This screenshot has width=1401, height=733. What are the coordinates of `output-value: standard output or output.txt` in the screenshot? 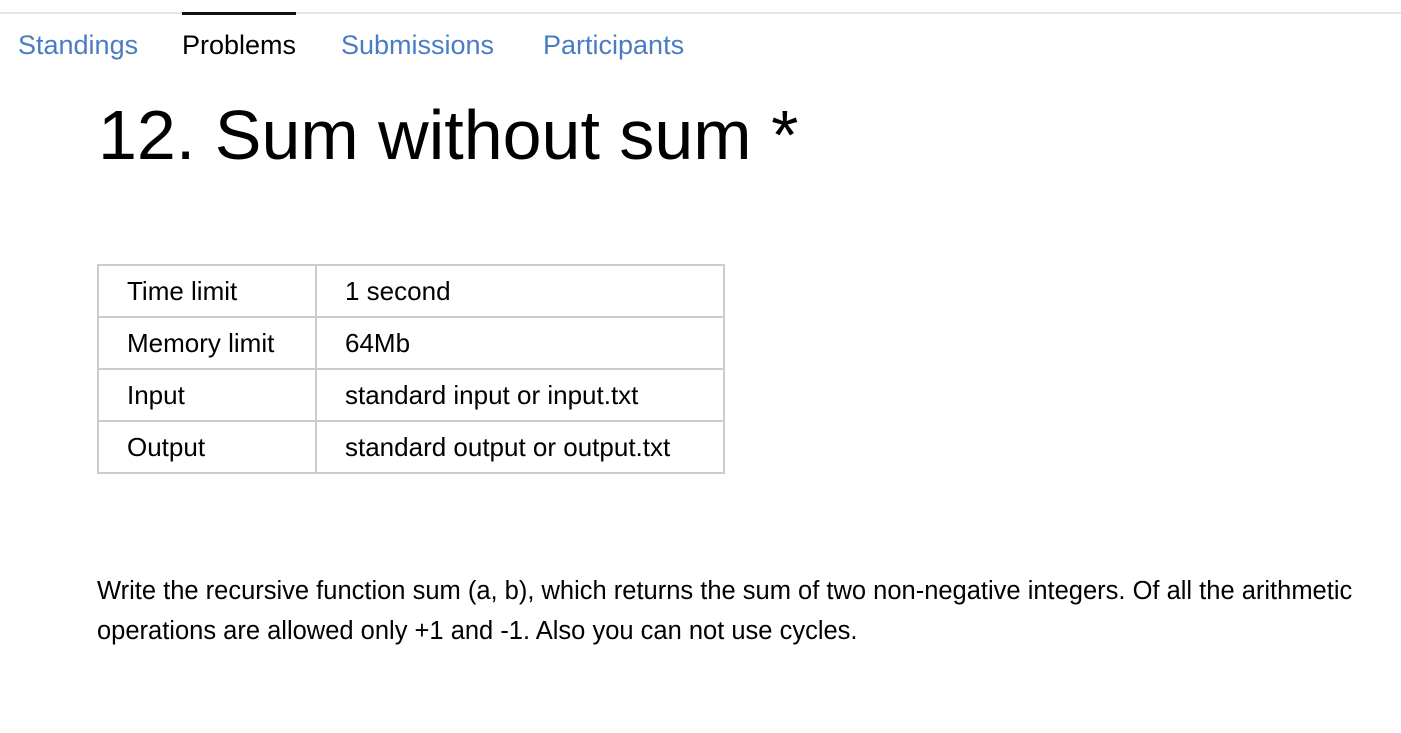 It's located at (520, 447).